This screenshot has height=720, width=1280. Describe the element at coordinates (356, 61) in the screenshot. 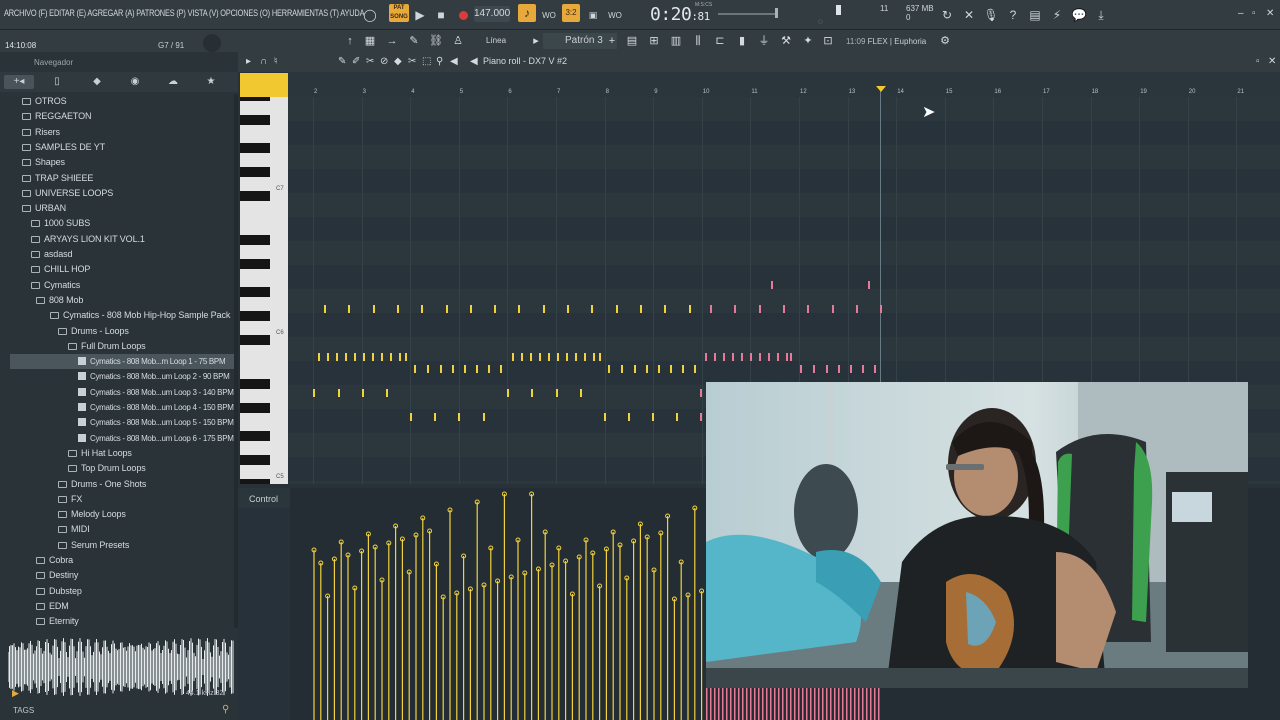

I see `paint-tool-icon: ✐` at that location.